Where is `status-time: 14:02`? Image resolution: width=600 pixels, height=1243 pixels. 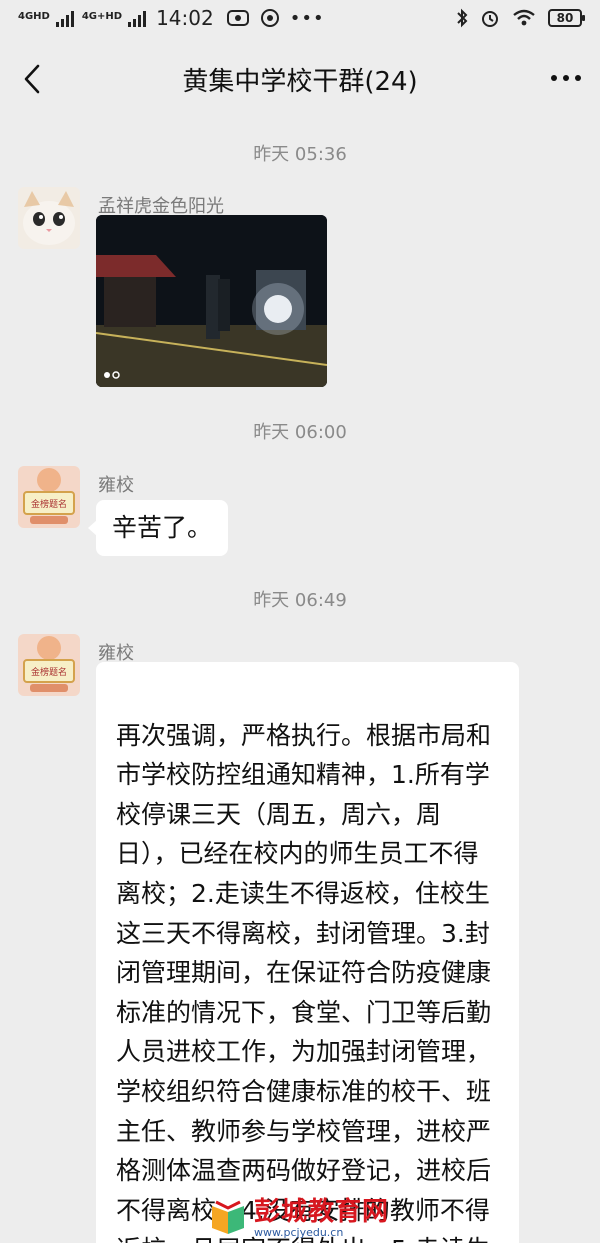 status-time: 14:02 is located at coordinates (185, 18).